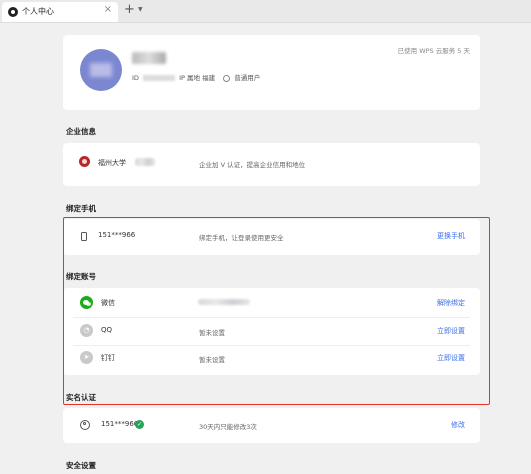  What do you see at coordinates (84, 161) in the screenshot?
I see `university-logo-icon` at bounding box center [84, 161].